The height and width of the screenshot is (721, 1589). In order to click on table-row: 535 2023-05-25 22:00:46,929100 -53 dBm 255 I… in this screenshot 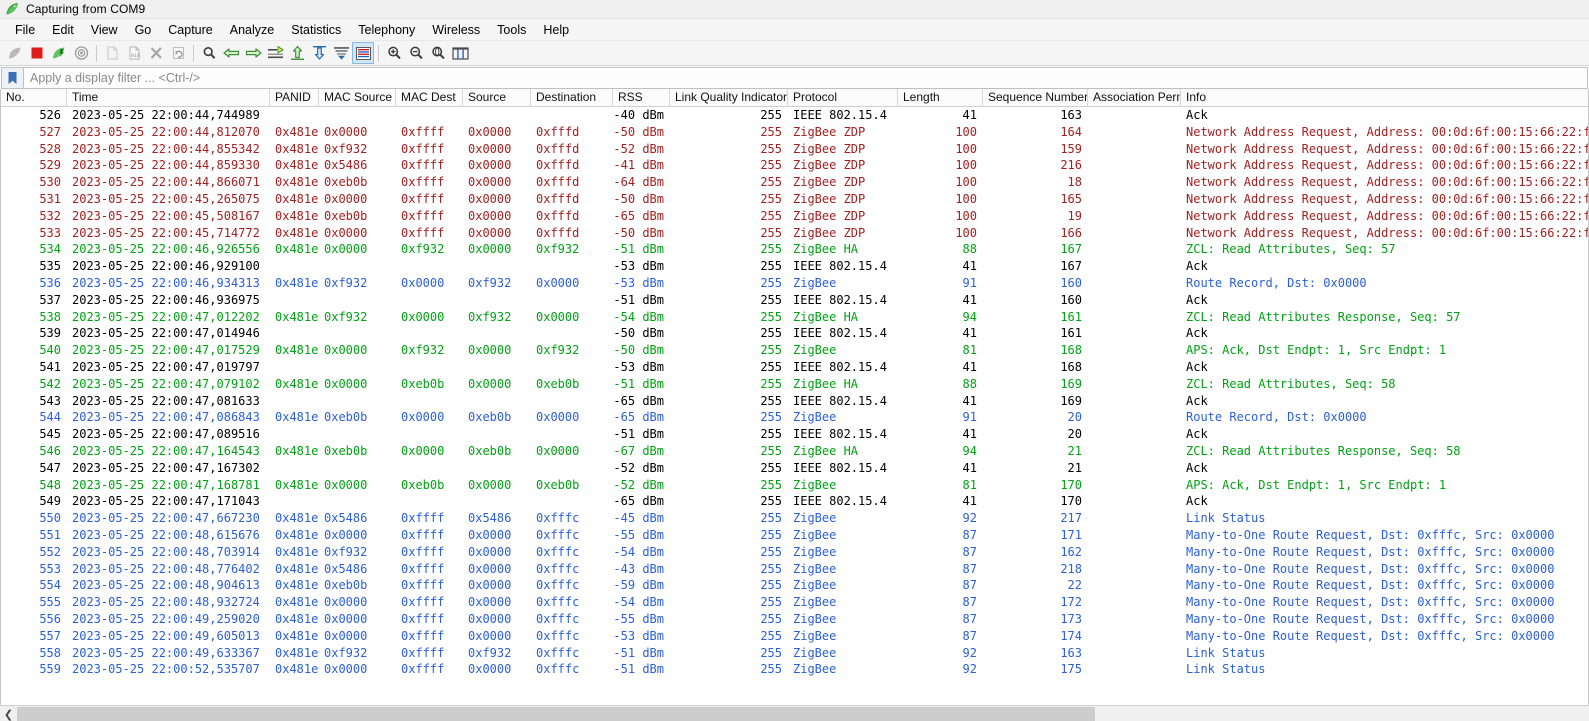, I will do `click(794, 266)`.